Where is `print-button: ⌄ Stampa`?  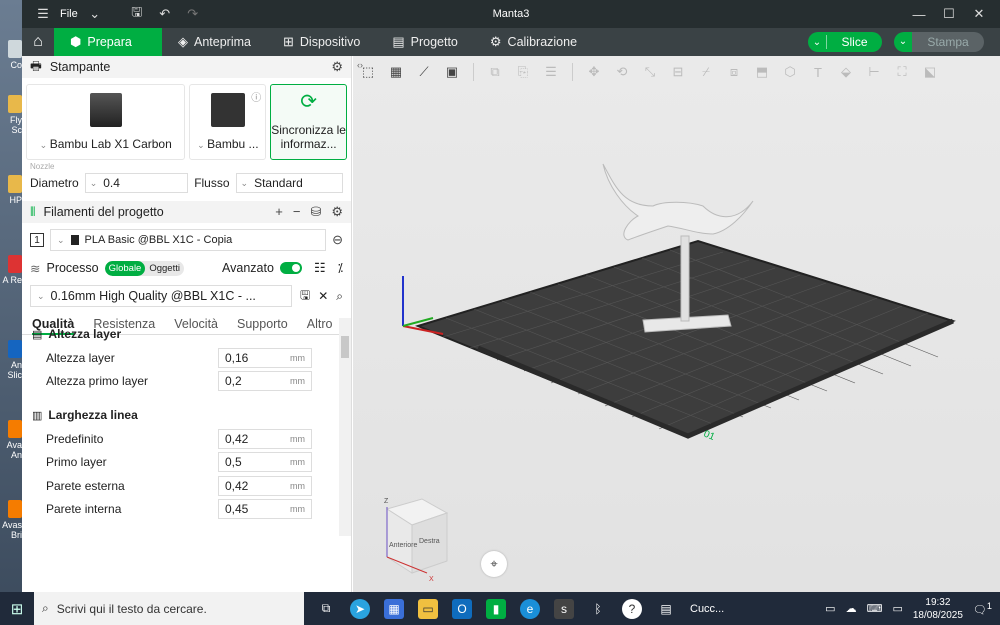 print-button: ⌄ Stampa is located at coordinates (939, 42).